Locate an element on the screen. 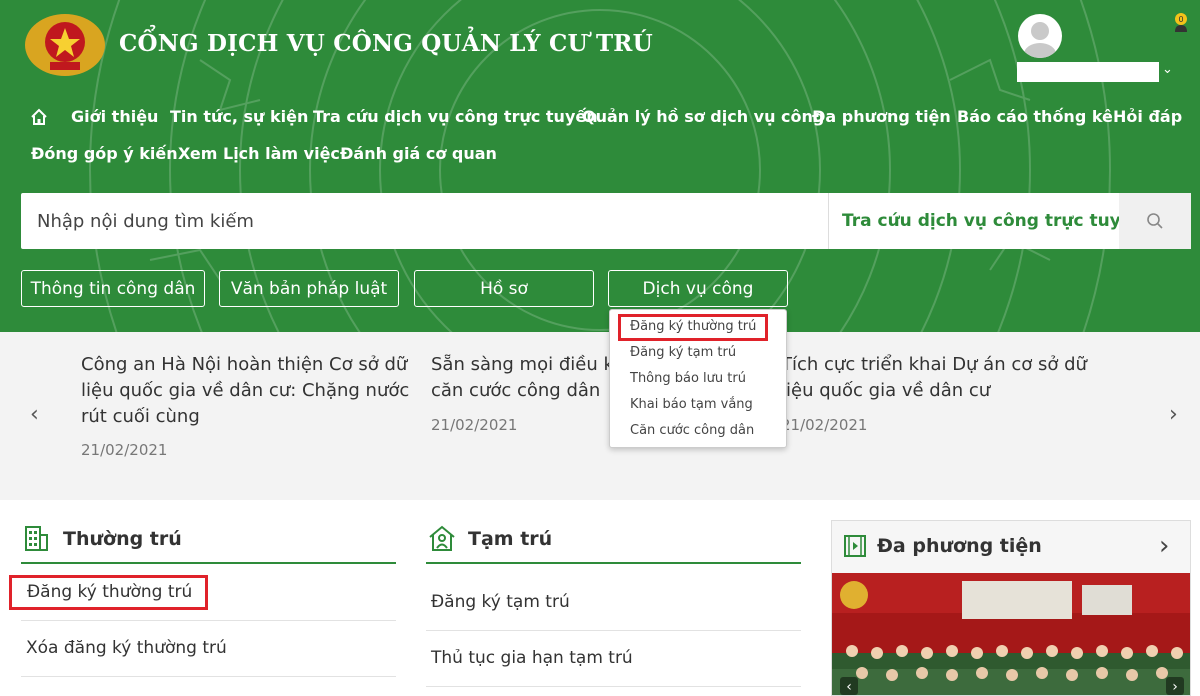 The image size is (1200, 696). nav-quan-ly-ho-so: Quản lý hồ sơ dịch vụ công is located at coordinates (703, 116).